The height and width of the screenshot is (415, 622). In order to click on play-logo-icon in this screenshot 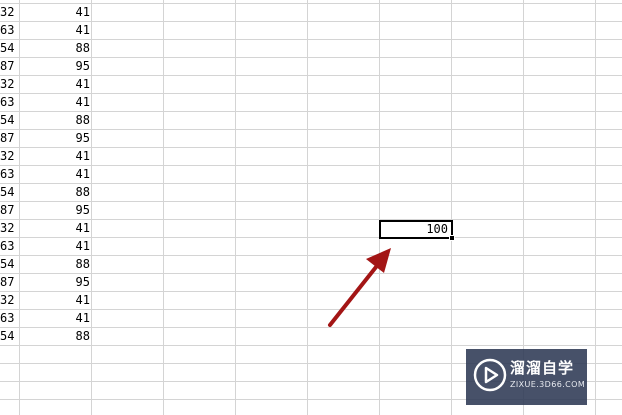, I will do `click(490, 375)`.